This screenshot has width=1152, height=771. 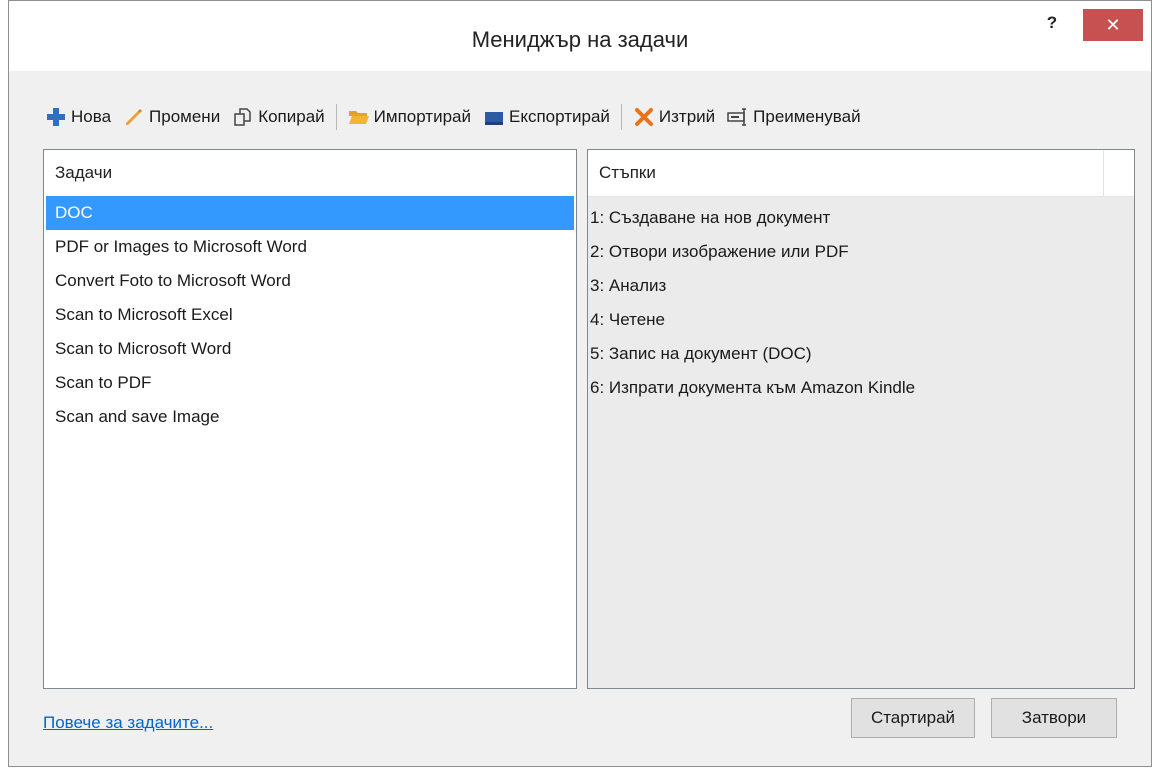 I want to click on export-task-button: Експортирай, so click(x=546, y=117).